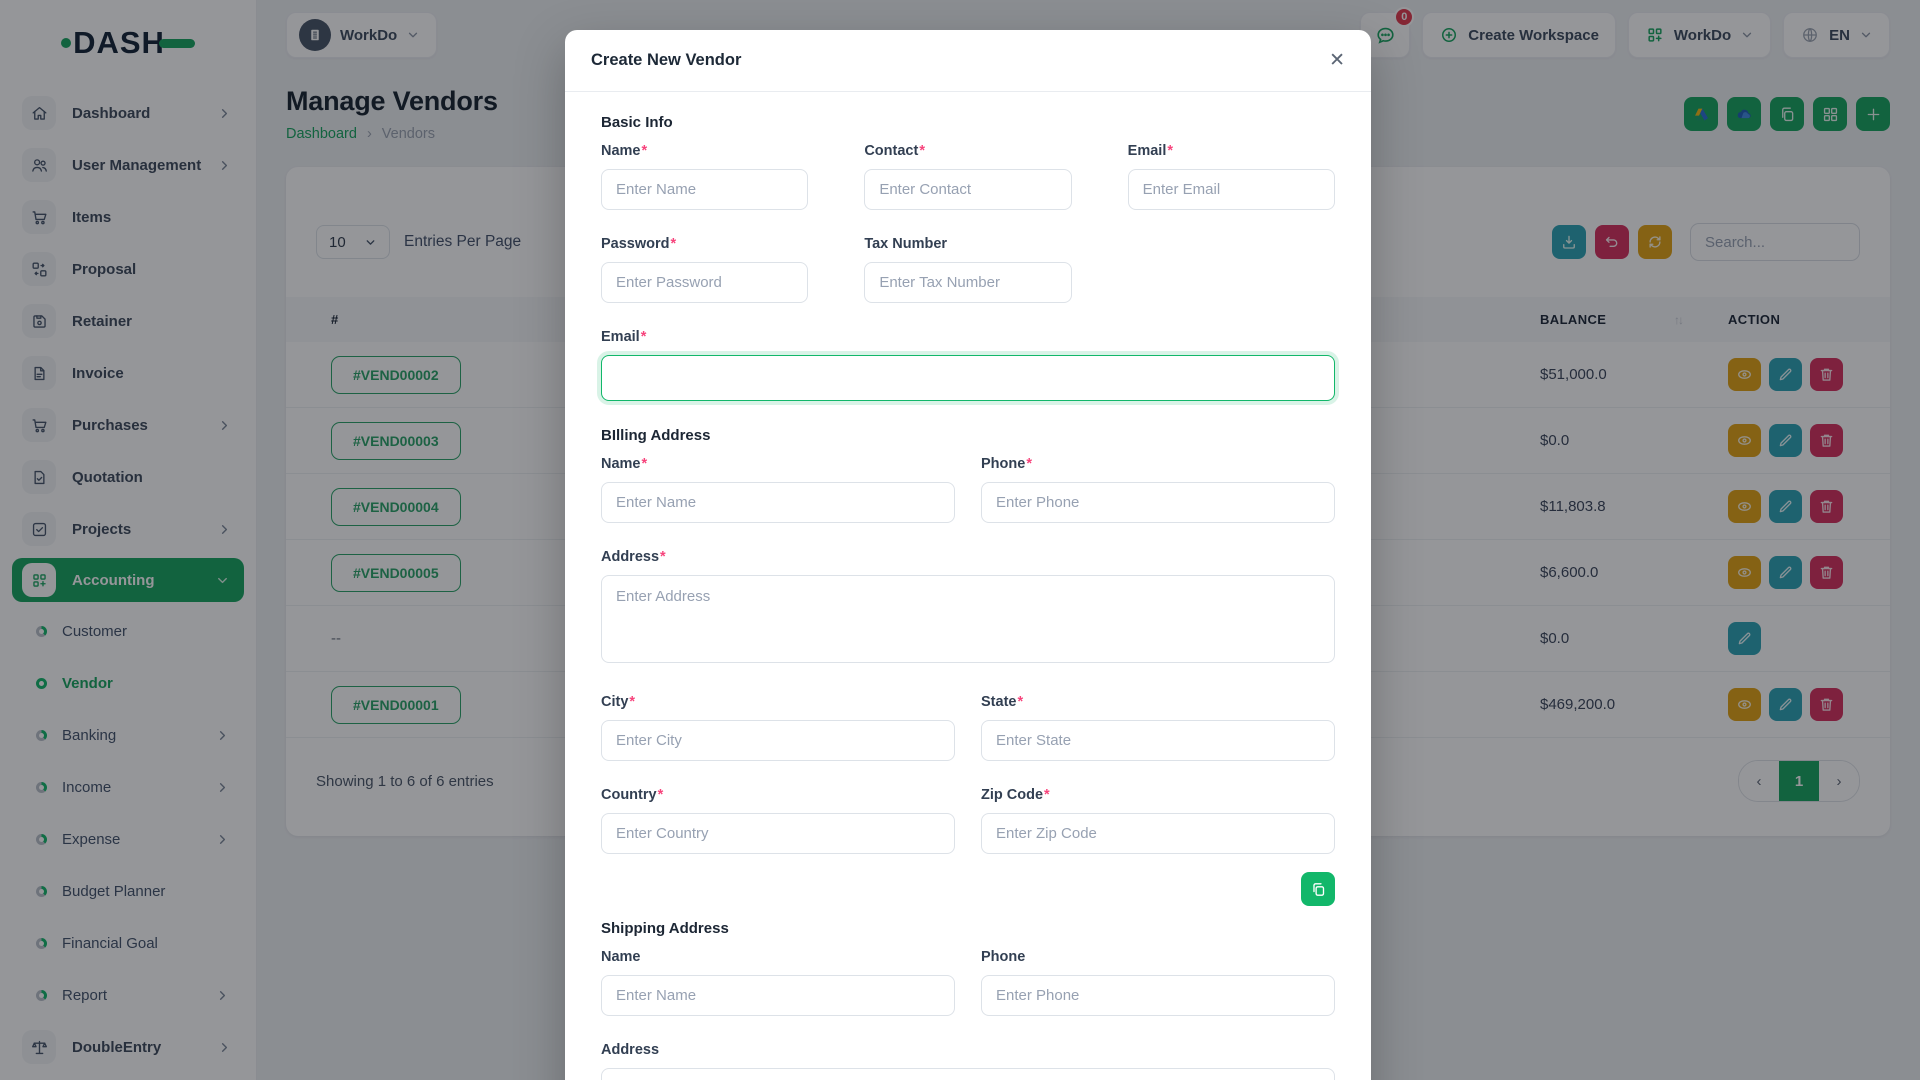 This screenshot has width=1920, height=1080. What do you see at coordinates (1015, 795) in the screenshot?
I see `field-label: Zip Code*` at bounding box center [1015, 795].